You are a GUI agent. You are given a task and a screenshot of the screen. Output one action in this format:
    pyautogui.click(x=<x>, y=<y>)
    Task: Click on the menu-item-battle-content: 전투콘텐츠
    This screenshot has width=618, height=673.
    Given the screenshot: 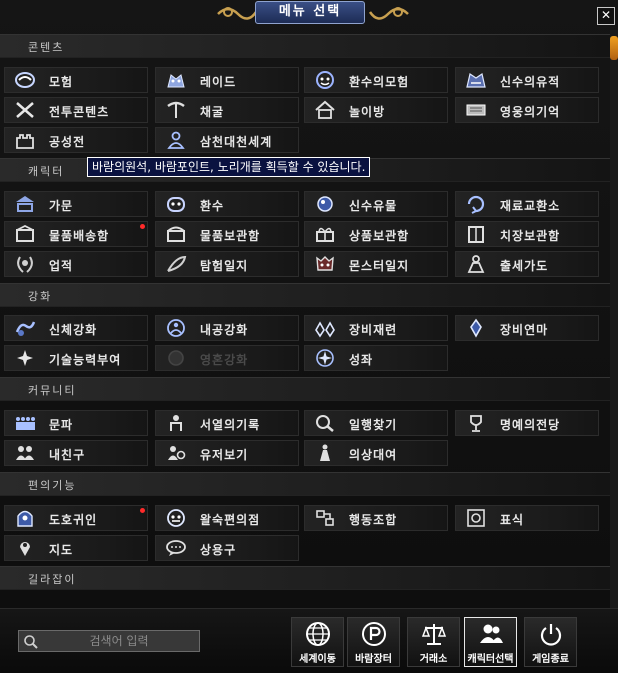 What is the action you would take?
    pyautogui.click(x=76, y=110)
    